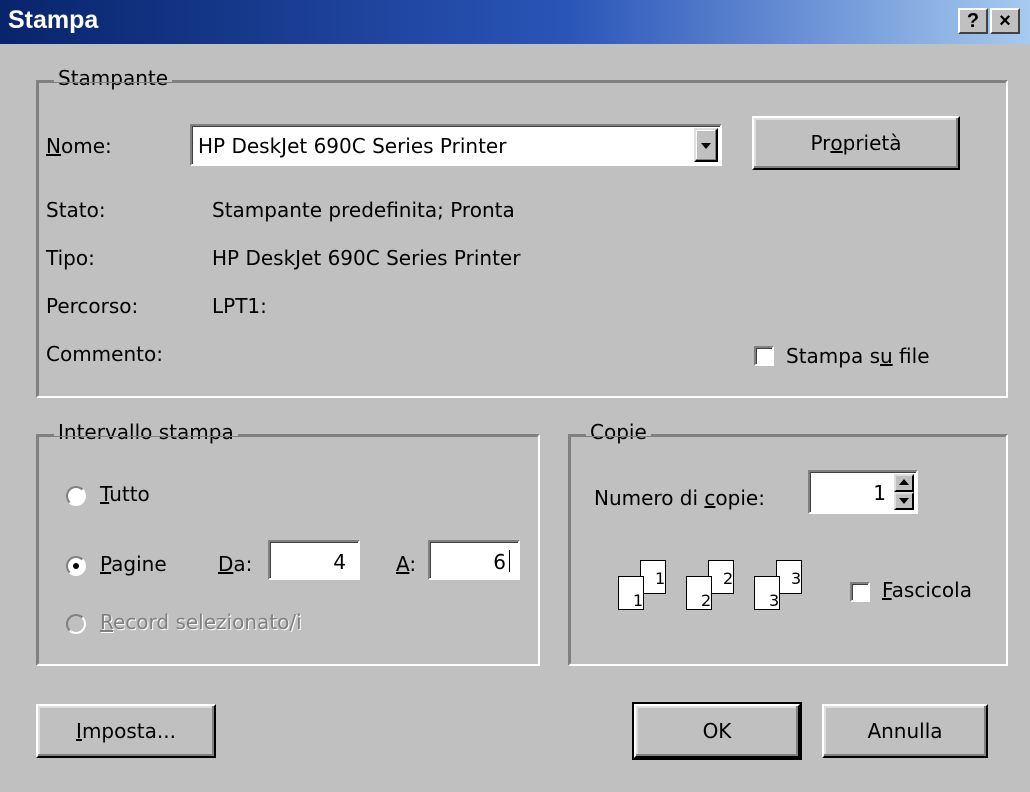  What do you see at coordinates (314, 560) in the screenshot?
I see `from-page-input: 4` at bounding box center [314, 560].